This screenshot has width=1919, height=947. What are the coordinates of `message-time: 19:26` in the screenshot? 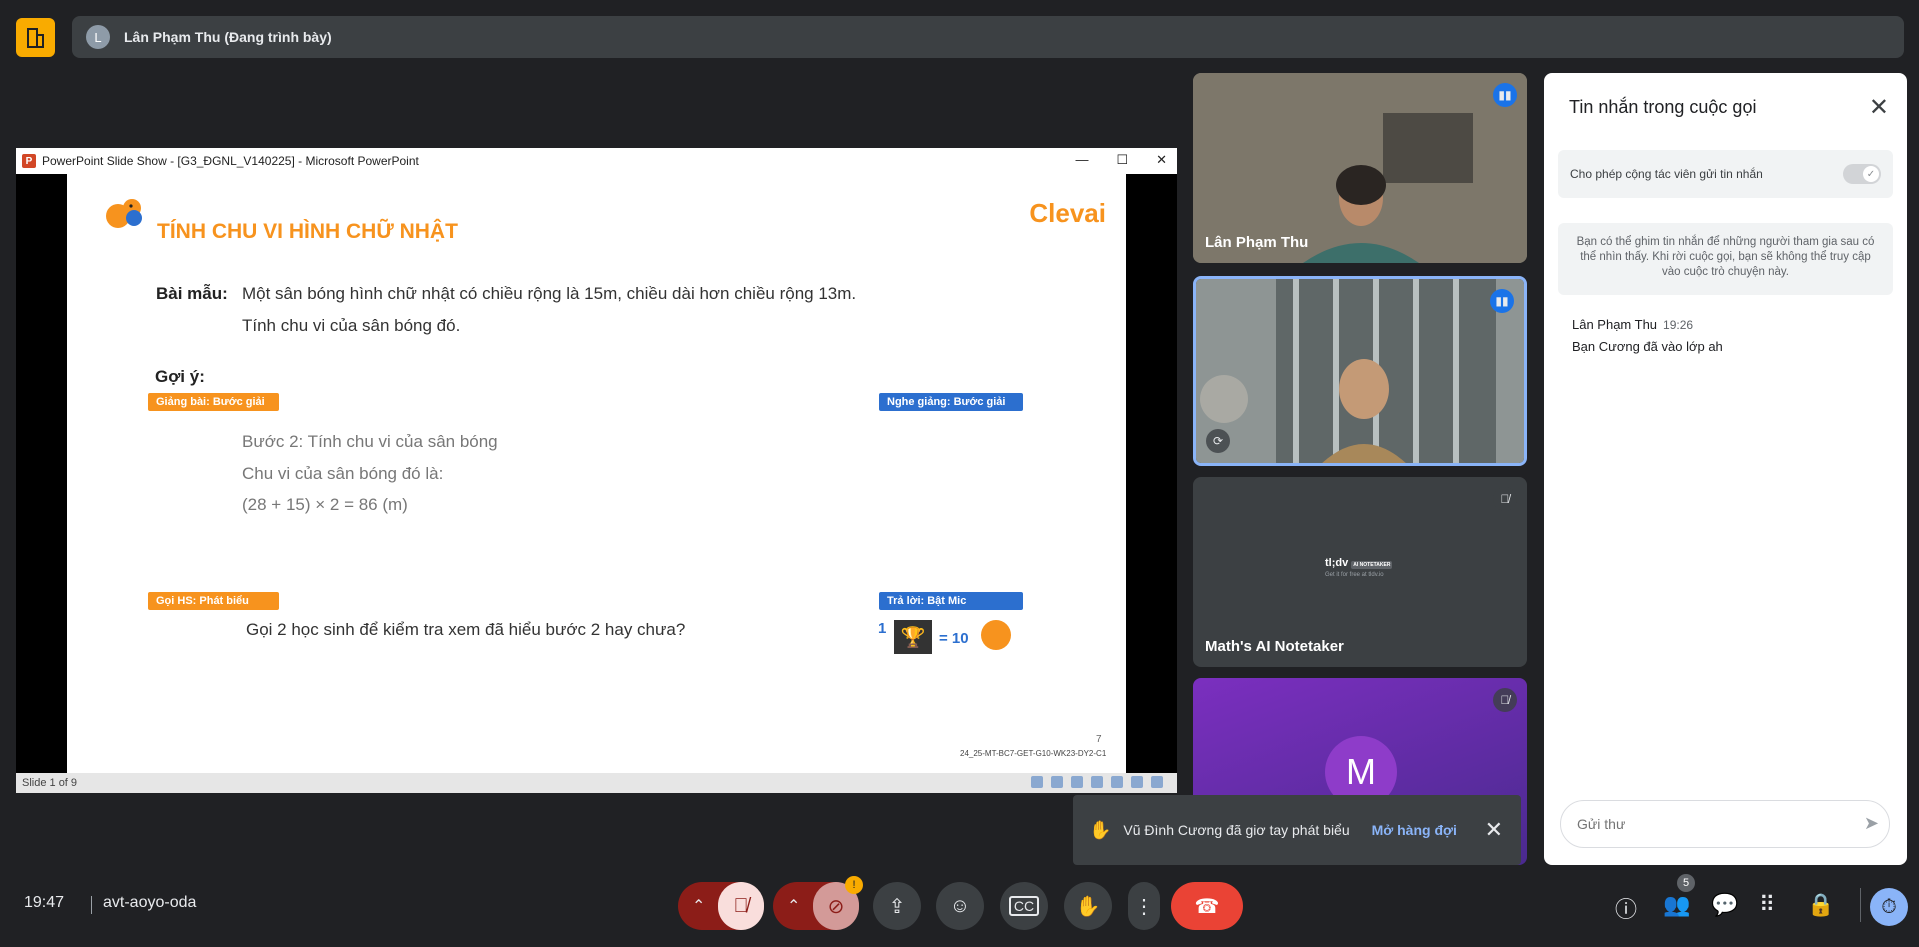 It's located at (1678, 325).